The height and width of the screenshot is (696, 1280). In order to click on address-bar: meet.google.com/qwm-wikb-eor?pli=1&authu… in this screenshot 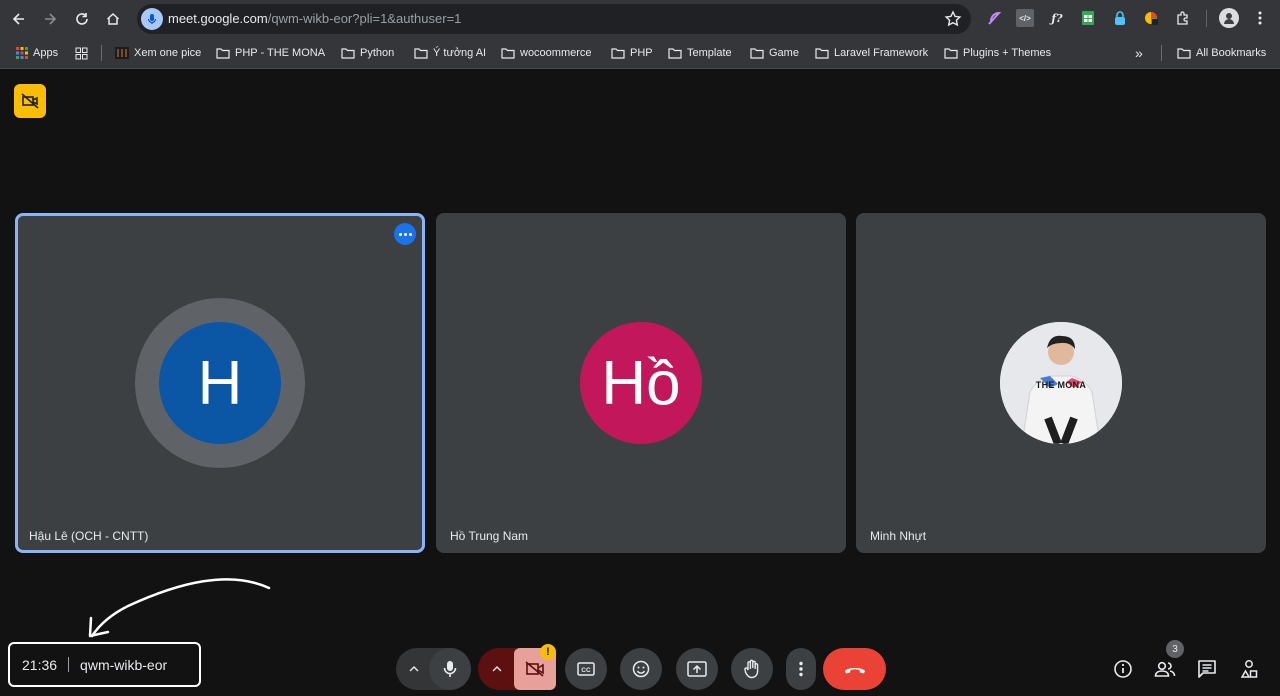, I will do `click(554, 19)`.